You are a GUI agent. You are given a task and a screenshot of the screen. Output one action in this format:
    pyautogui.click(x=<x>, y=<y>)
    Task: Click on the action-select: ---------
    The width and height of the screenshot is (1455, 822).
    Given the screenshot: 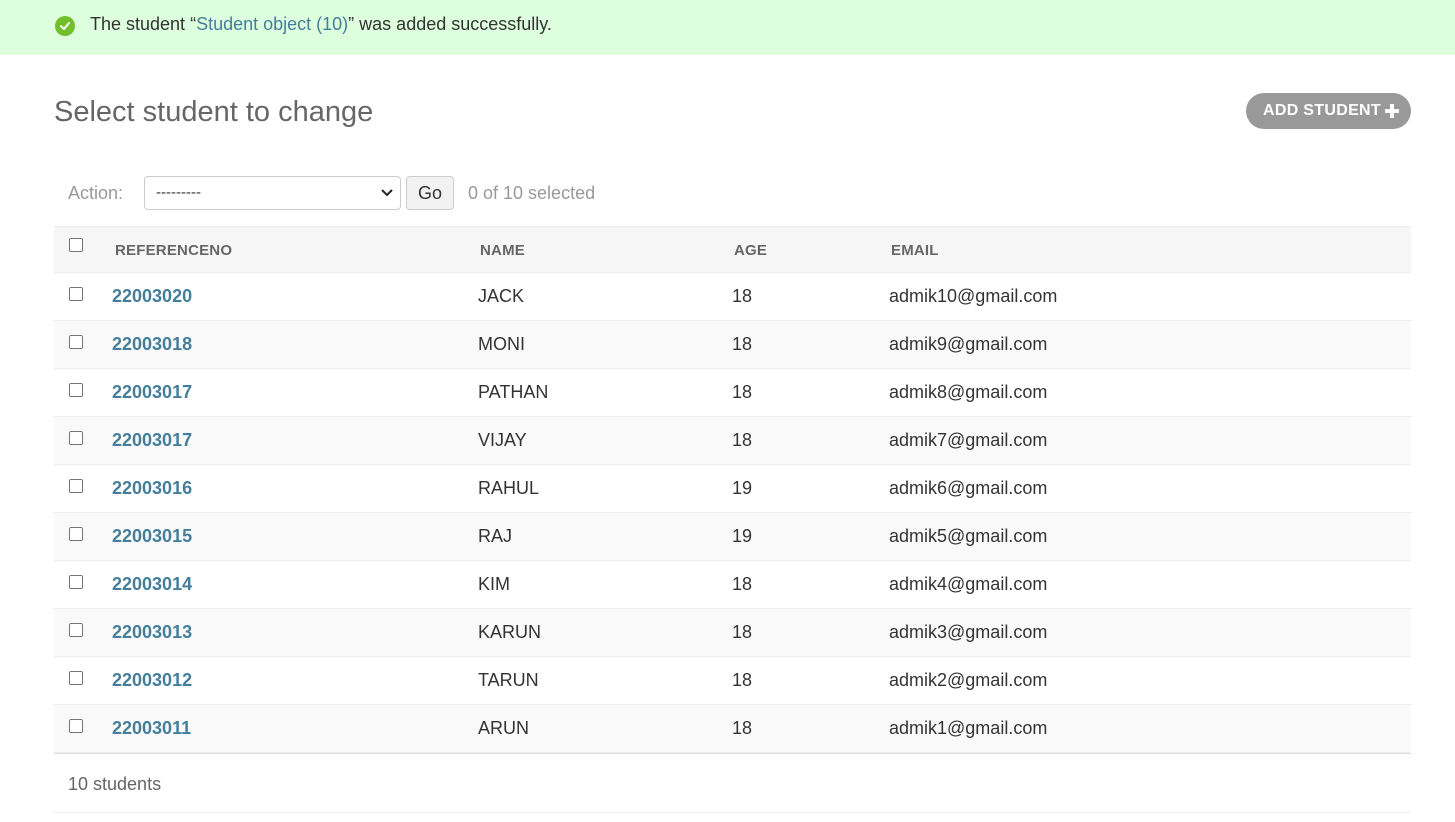 What is the action you would take?
    pyautogui.click(x=272, y=193)
    